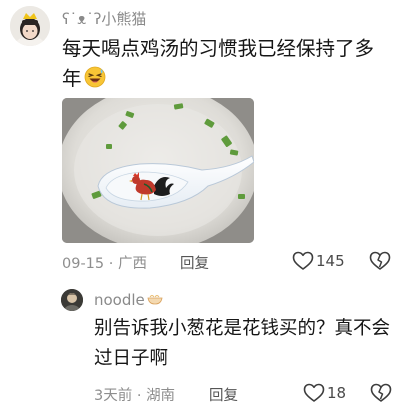 This screenshot has width=402, height=406. I want to click on reply-comment-text: 别告诉我小葱花是花钱买的？真不会过日子啊, so click(242, 343).